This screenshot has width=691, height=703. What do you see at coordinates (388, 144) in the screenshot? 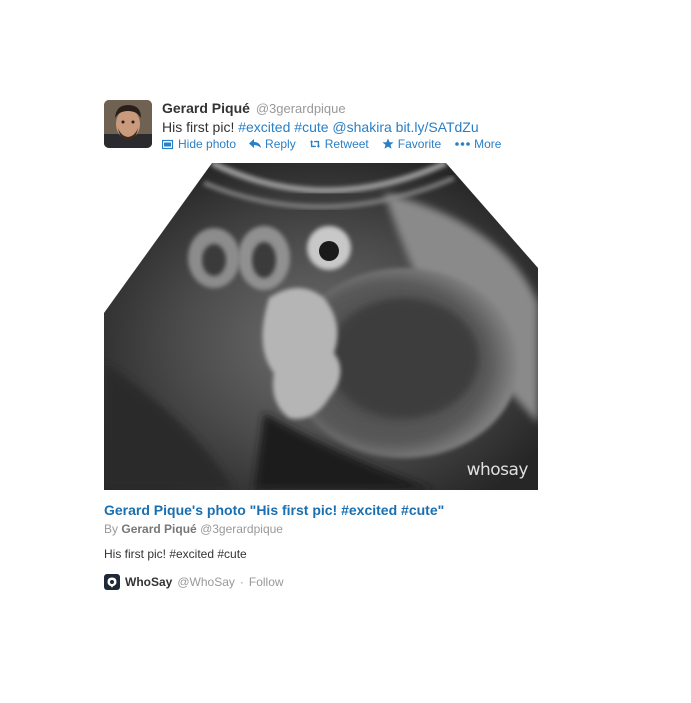
I see `star-icon` at bounding box center [388, 144].